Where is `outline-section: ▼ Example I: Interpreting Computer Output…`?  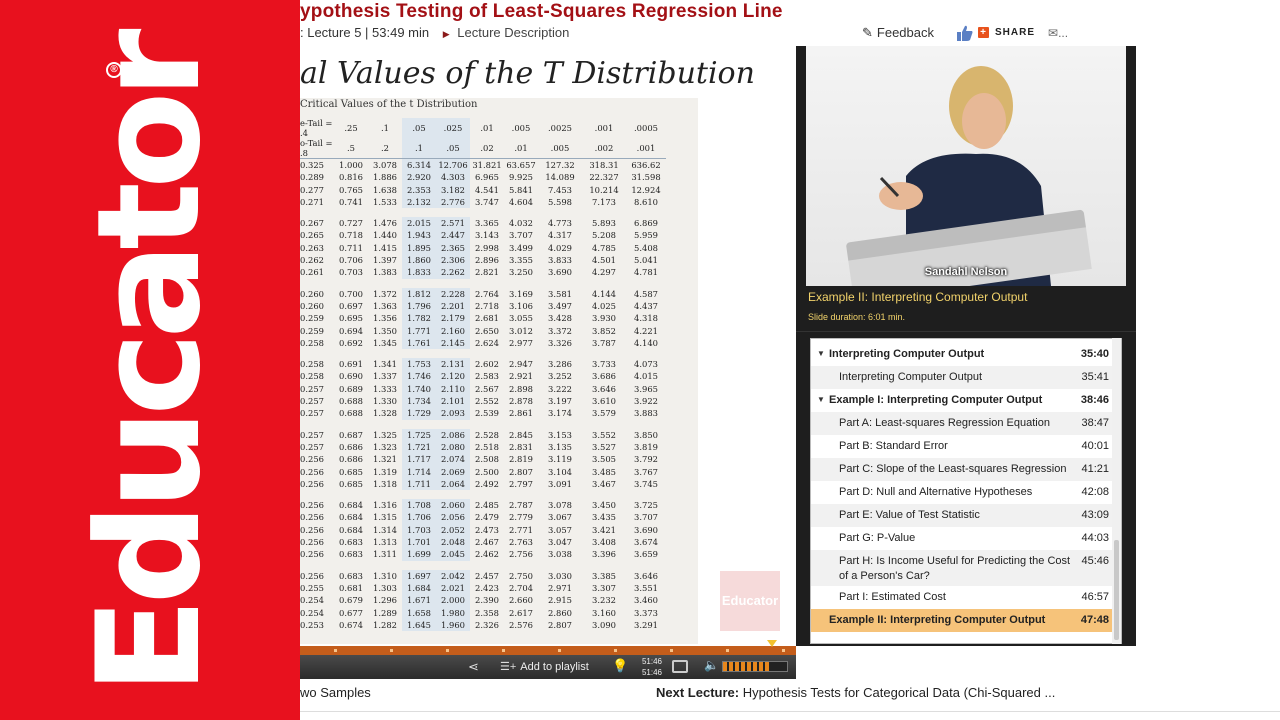 outline-section: ▼ Example I: Interpreting Computer Output… is located at coordinates (962, 400).